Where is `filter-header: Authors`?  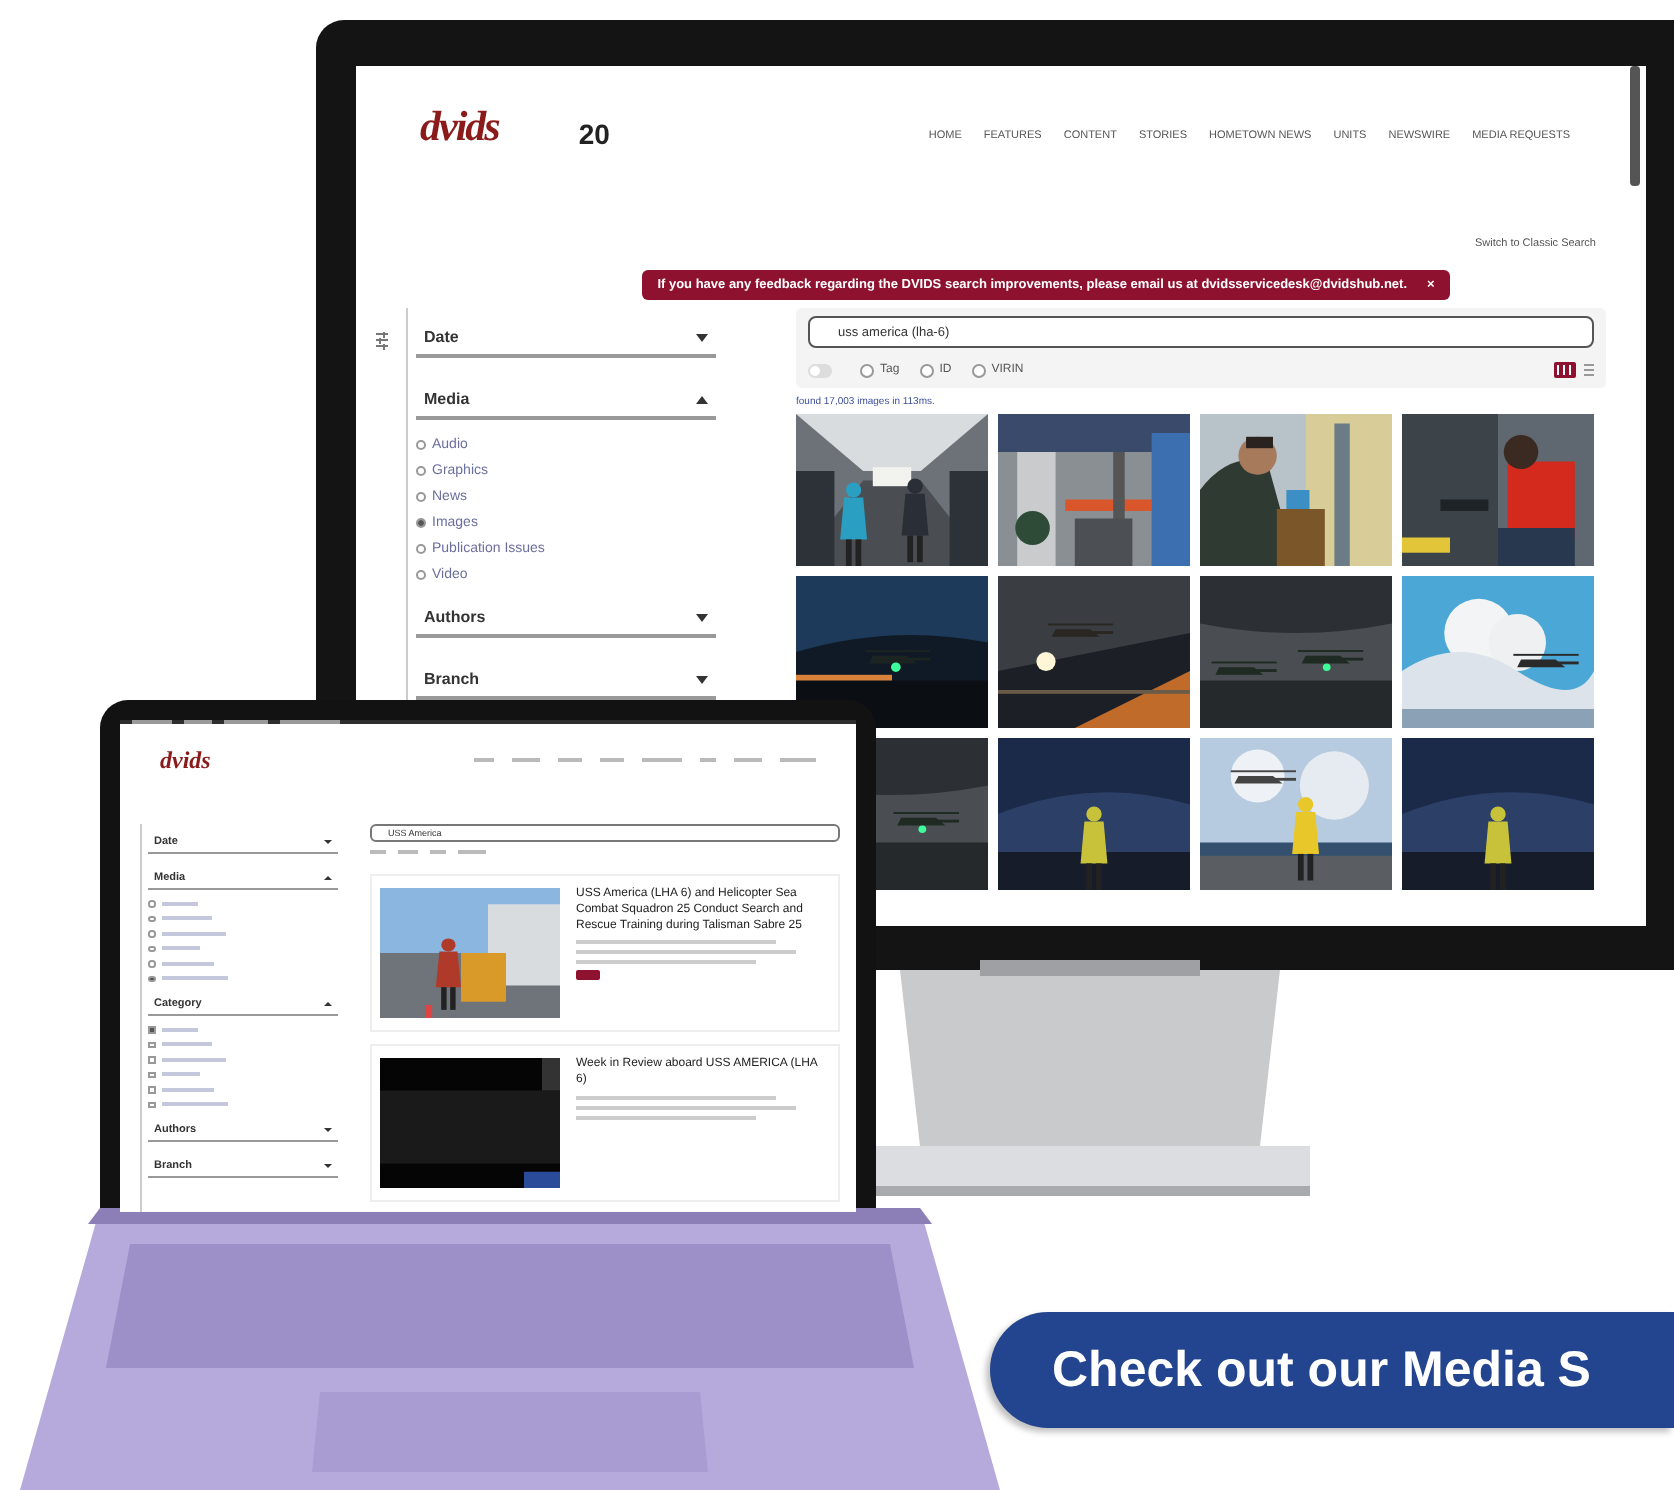
filter-header: Authors is located at coordinates (566, 613).